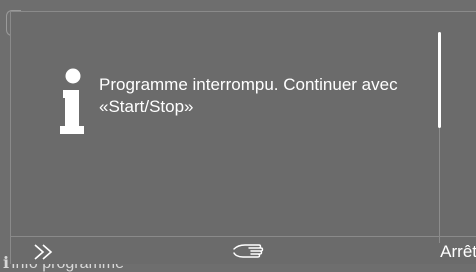 The height and width of the screenshot is (272, 476). I want to click on footer-divider, so click(243, 236).